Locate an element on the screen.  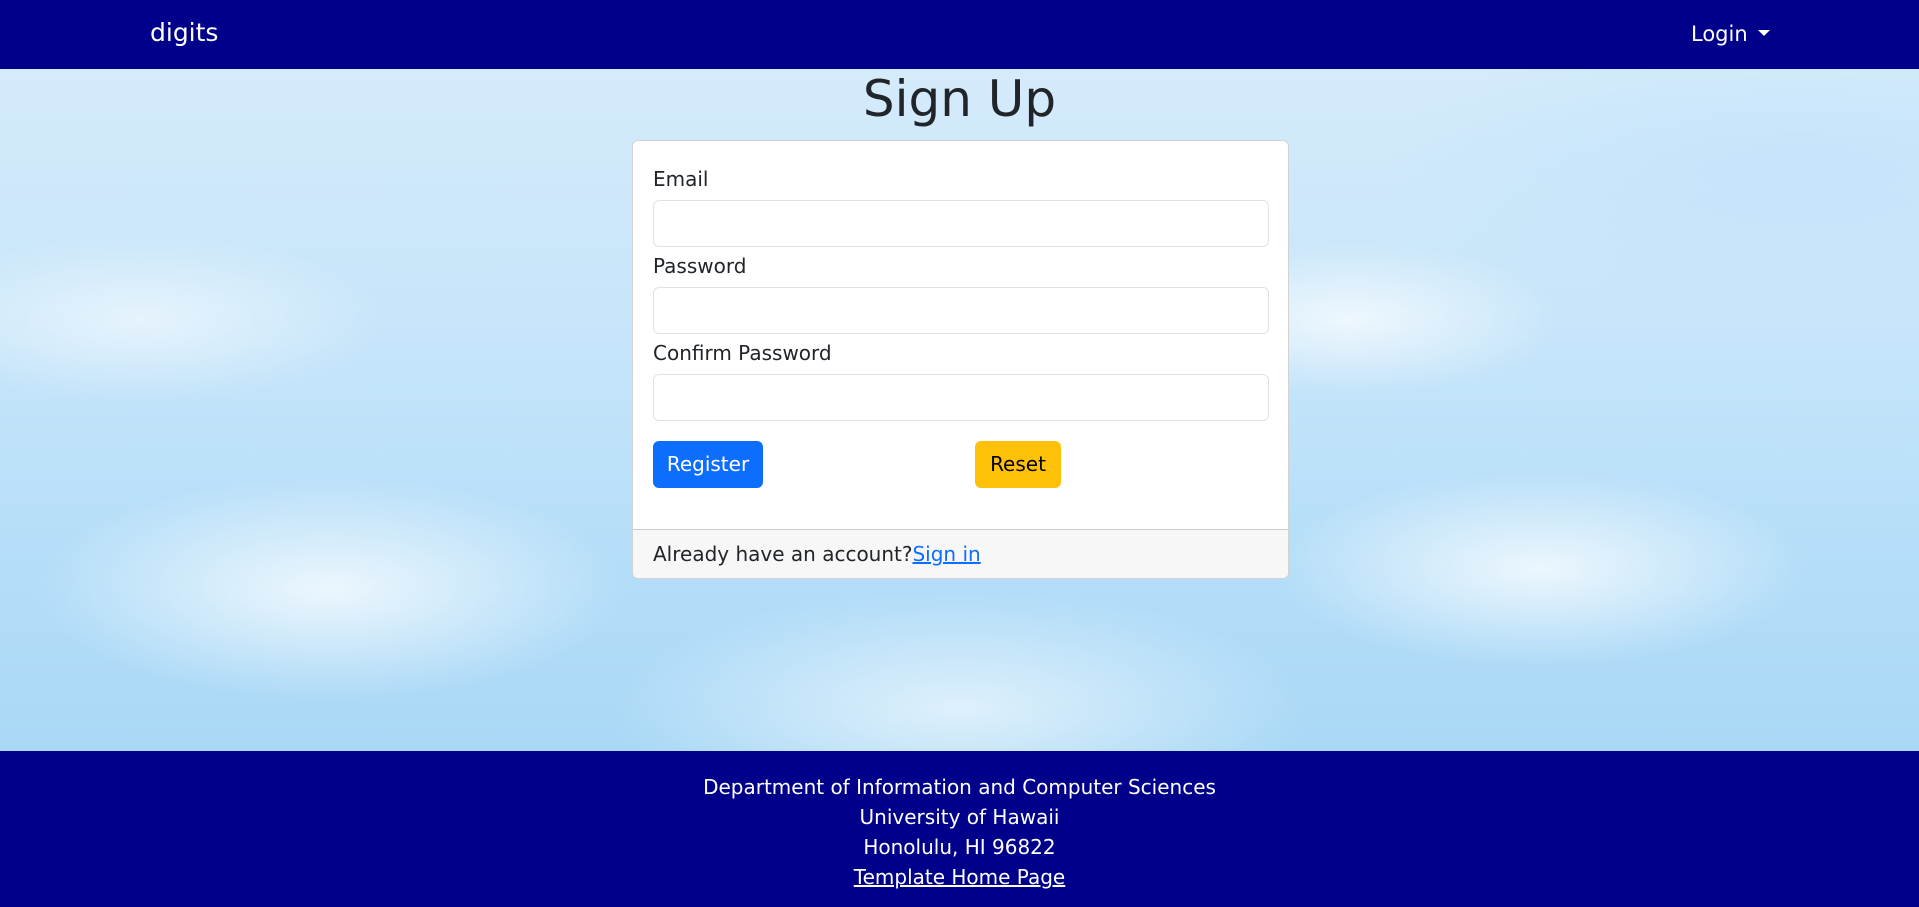
login-dropdown-toggle: Login is located at coordinates (1731, 34).